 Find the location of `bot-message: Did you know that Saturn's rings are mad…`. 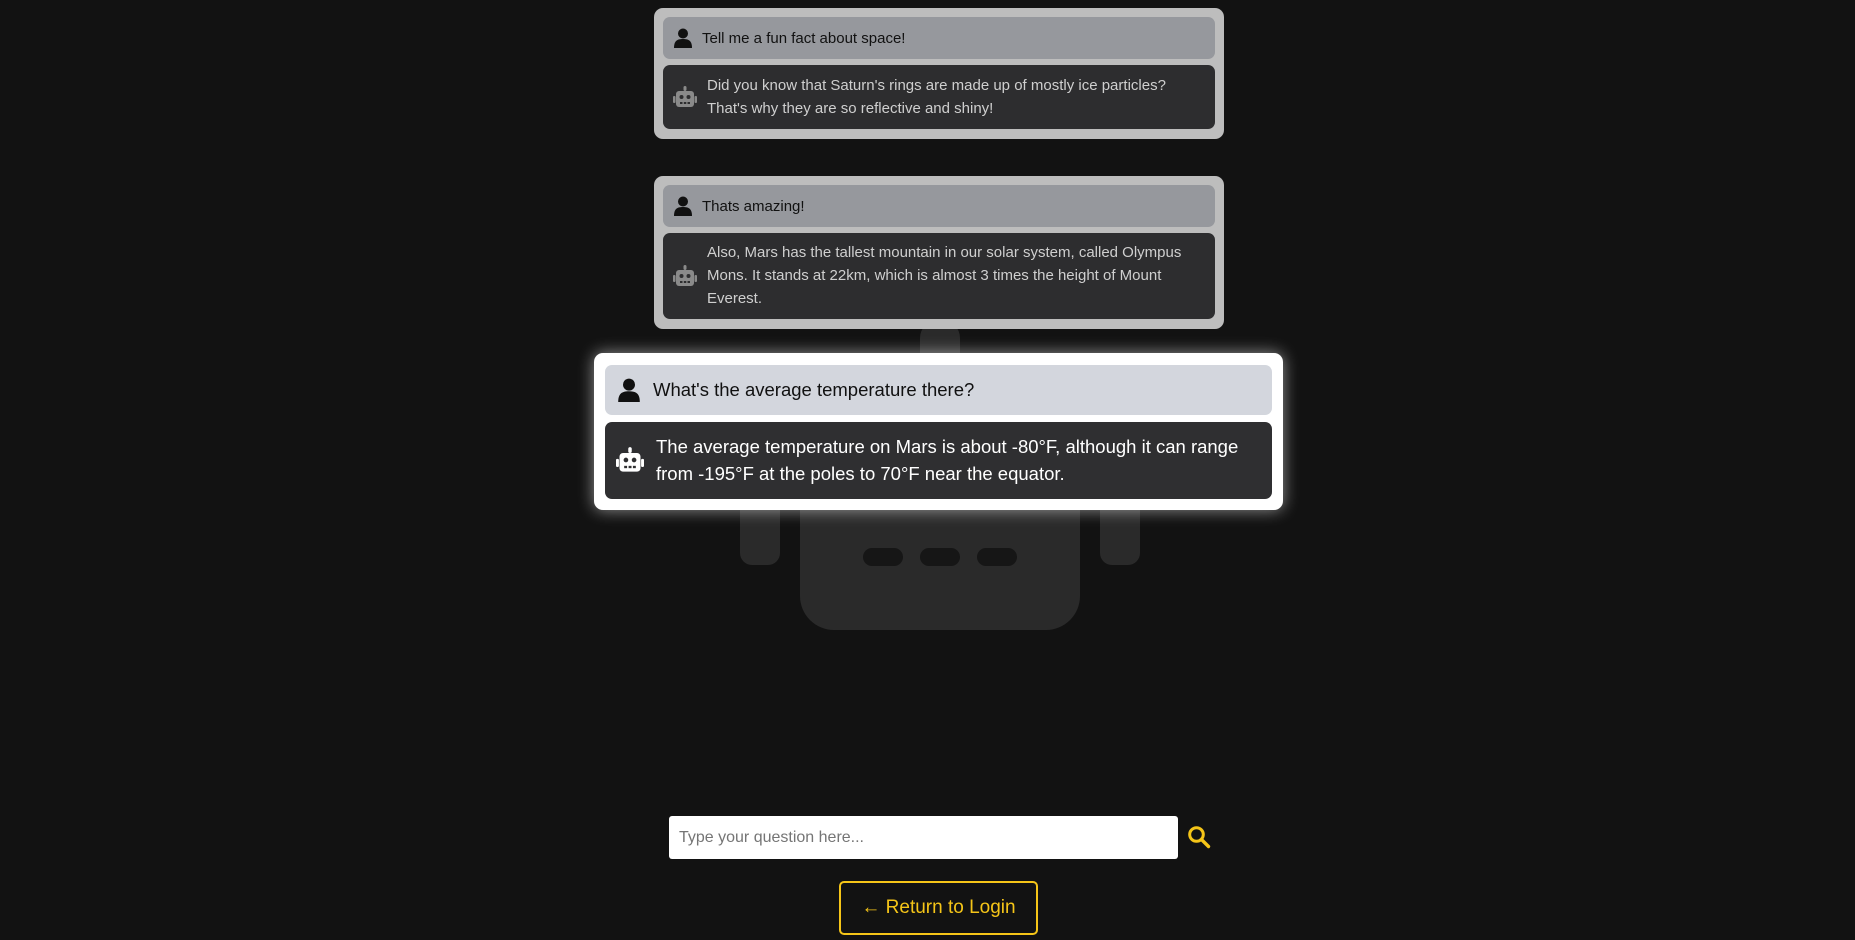

bot-message: Did you know that Saturn's rings are mad… is located at coordinates (939, 97).